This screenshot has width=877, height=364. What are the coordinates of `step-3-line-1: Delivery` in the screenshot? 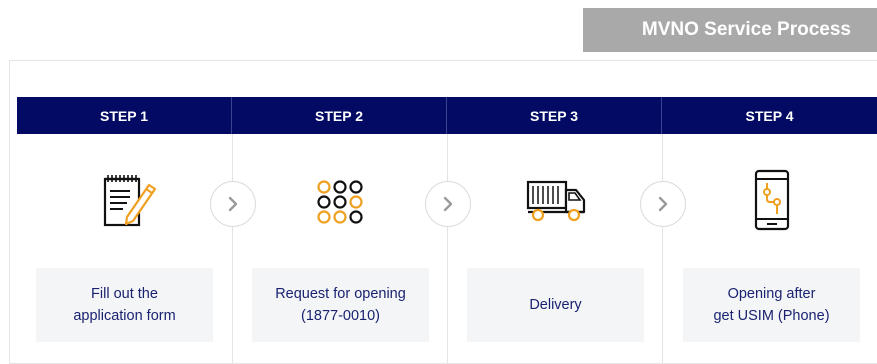 It's located at (555, 305).